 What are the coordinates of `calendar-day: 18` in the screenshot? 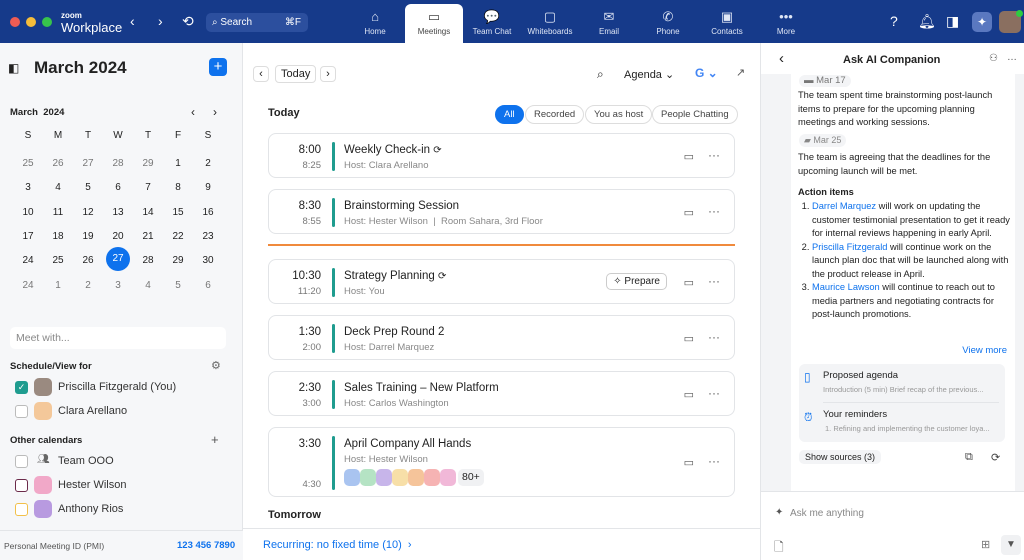 It's located at (58, 237).